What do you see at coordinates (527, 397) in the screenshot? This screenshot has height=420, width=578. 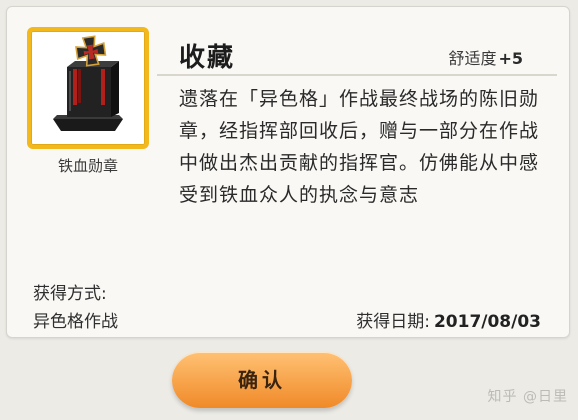 I see `watermark: 知乎 @日里` at bounding box center [527, 397].